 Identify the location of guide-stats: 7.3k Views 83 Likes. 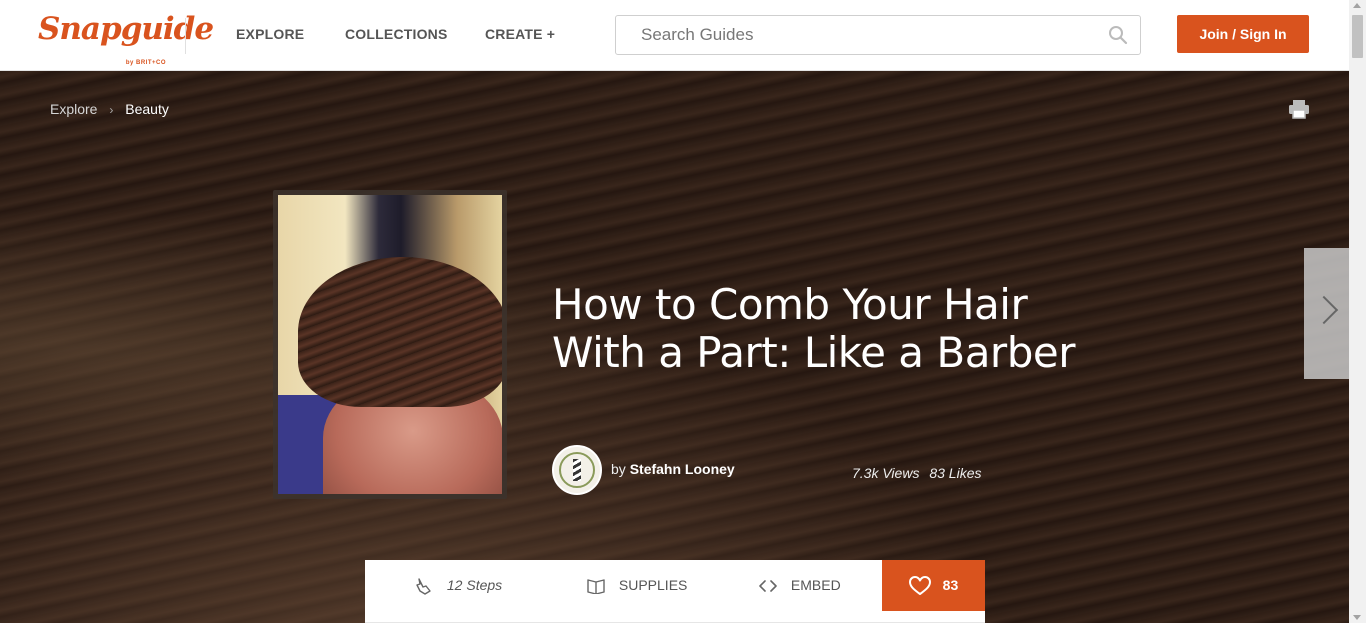
(917, 473).